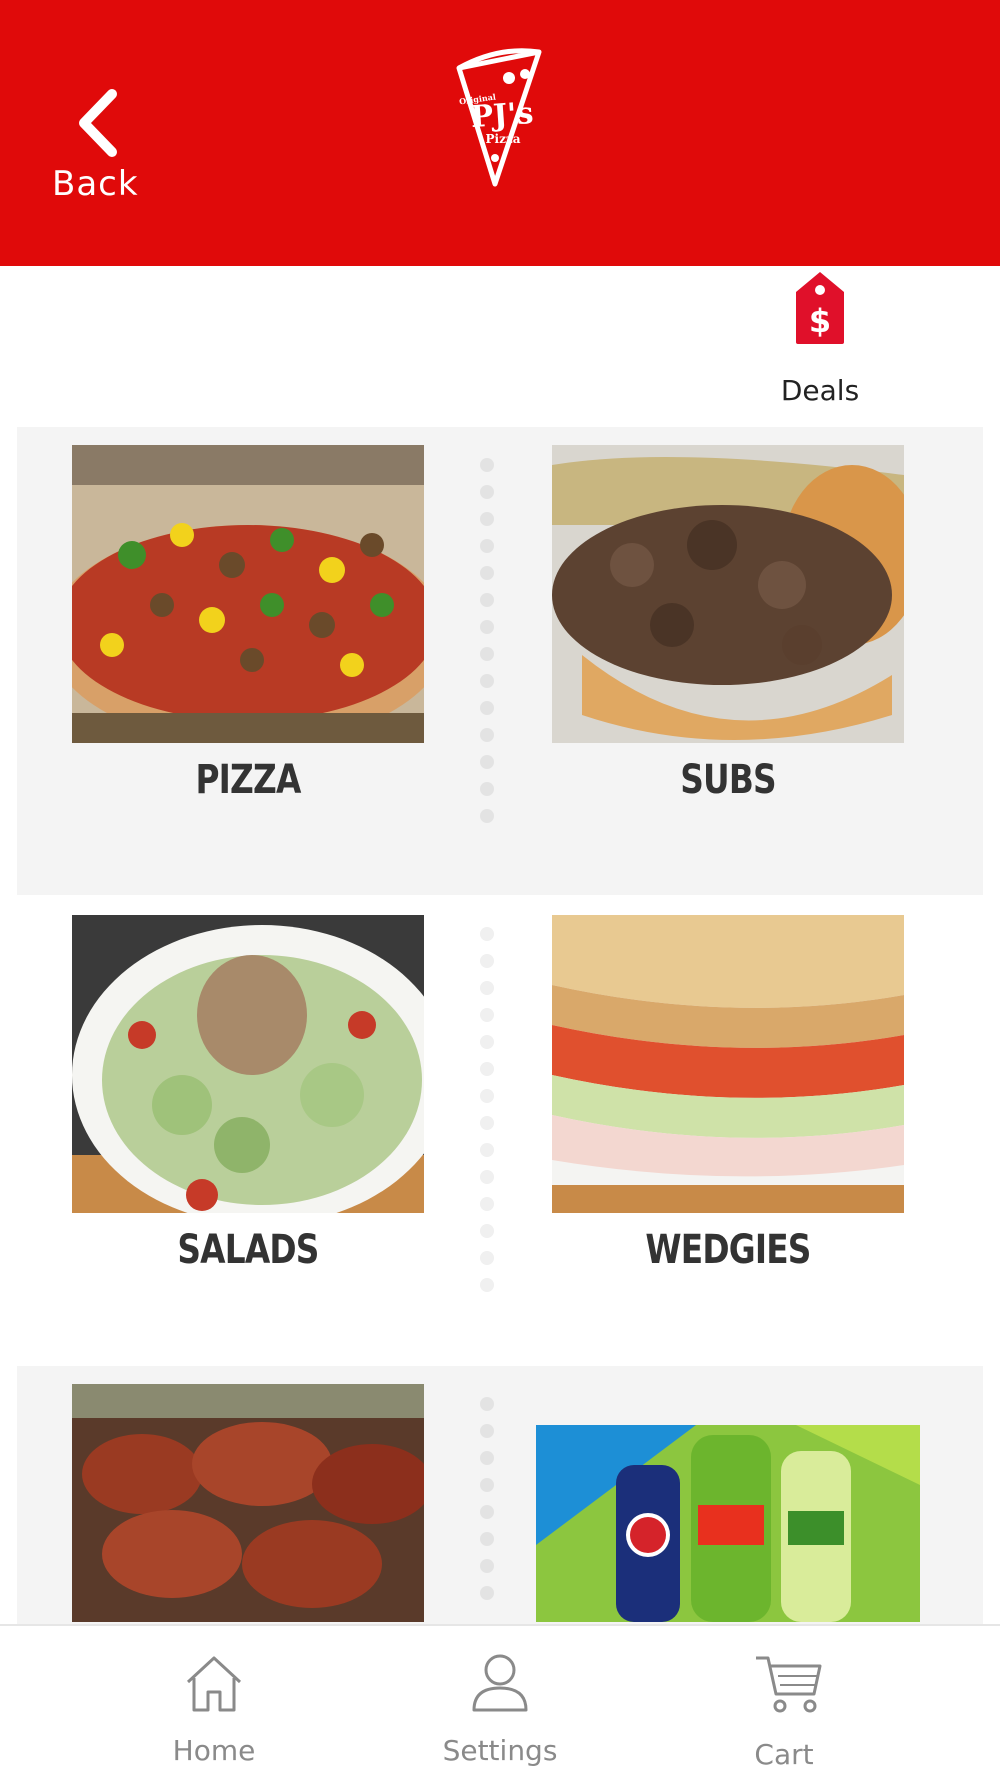  I want to click on chevron-left-icon, so click(98, 123).